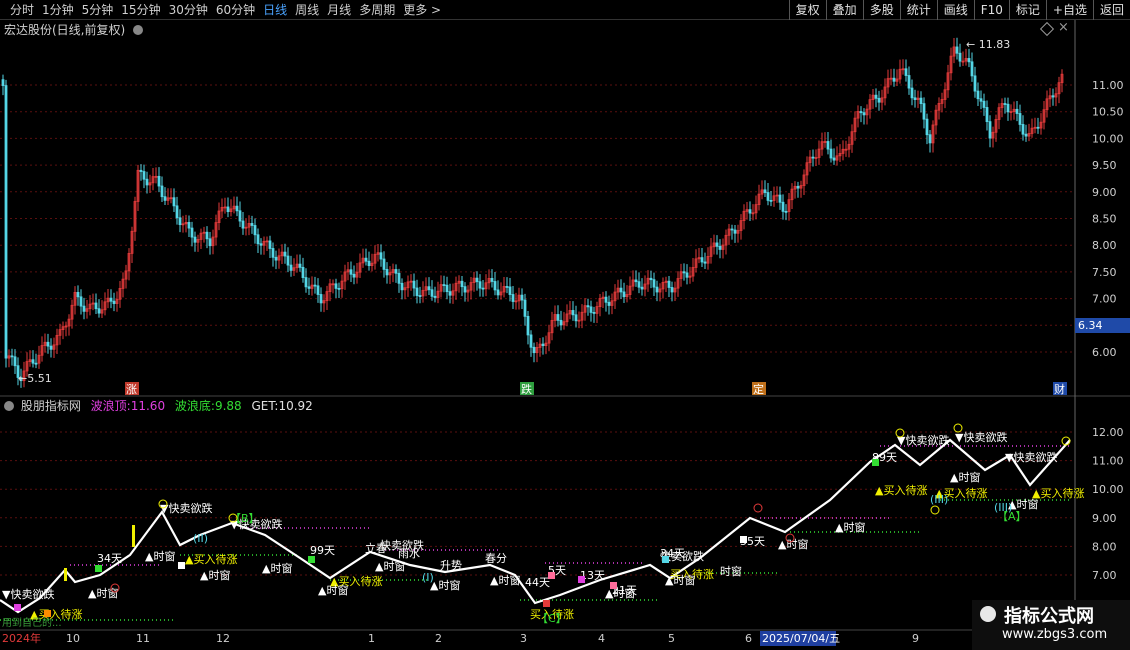 This screenshot has height=650, width=1130. Describe the element at coordinates (228, 406) in the screenshot. I see `wave-bottom-value: 9.88` at that location.